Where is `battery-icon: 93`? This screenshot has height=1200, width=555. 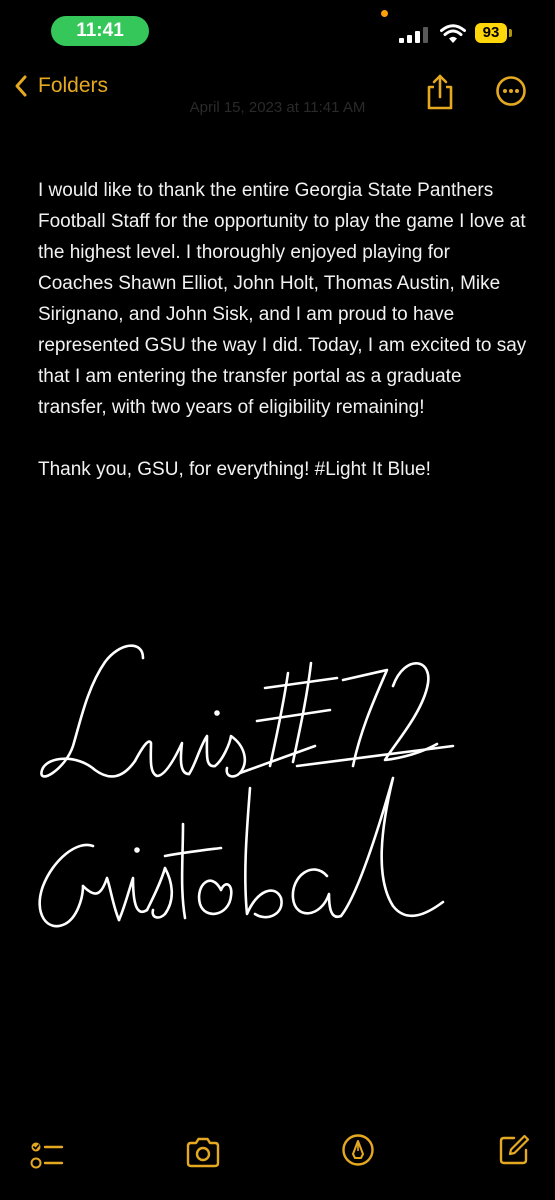
battery-icon: 93 is located at coordinates (491, 33).